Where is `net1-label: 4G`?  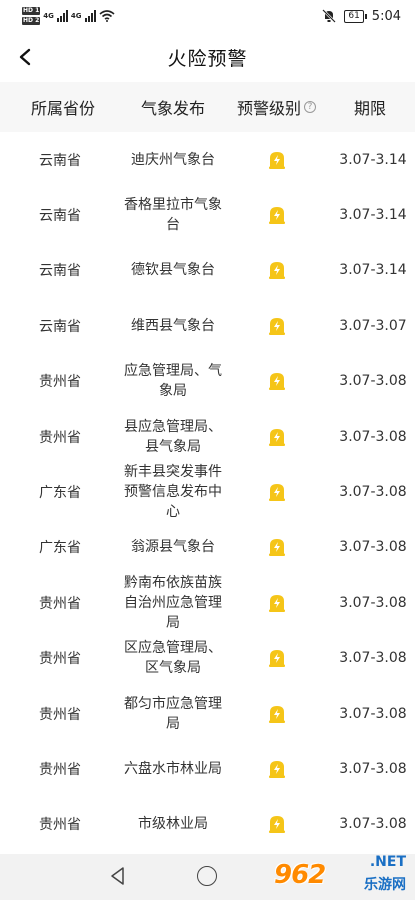 net1-label: 4G is located at coordinates (48, 16).